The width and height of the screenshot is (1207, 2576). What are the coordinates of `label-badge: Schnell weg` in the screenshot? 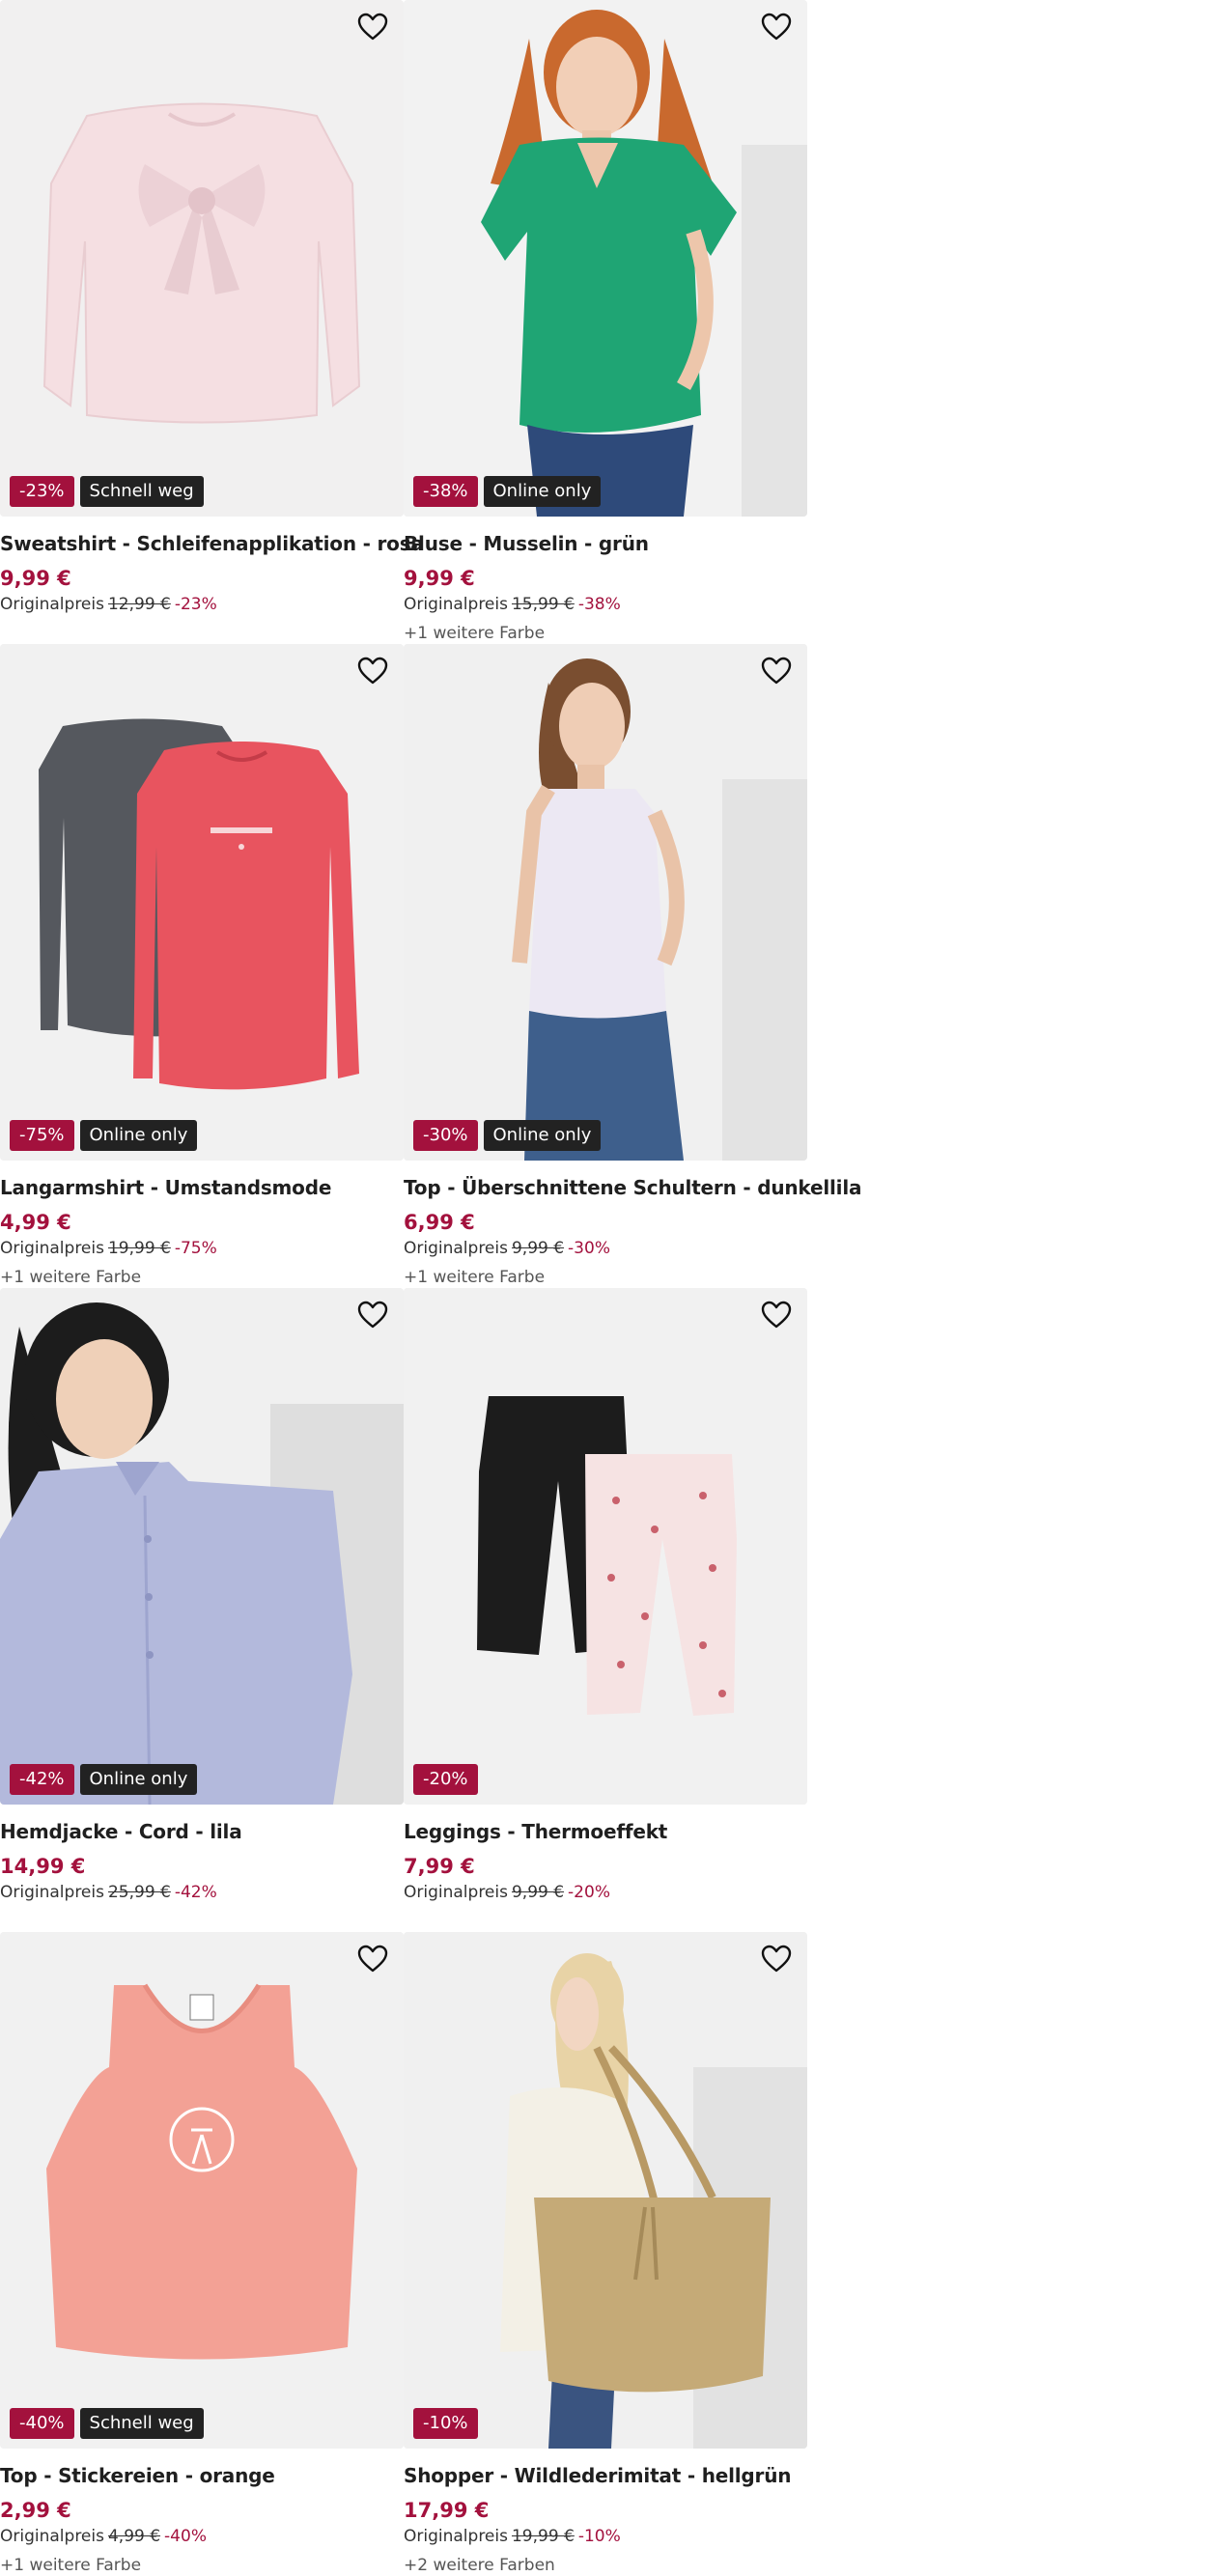 It's located at (141, 492).